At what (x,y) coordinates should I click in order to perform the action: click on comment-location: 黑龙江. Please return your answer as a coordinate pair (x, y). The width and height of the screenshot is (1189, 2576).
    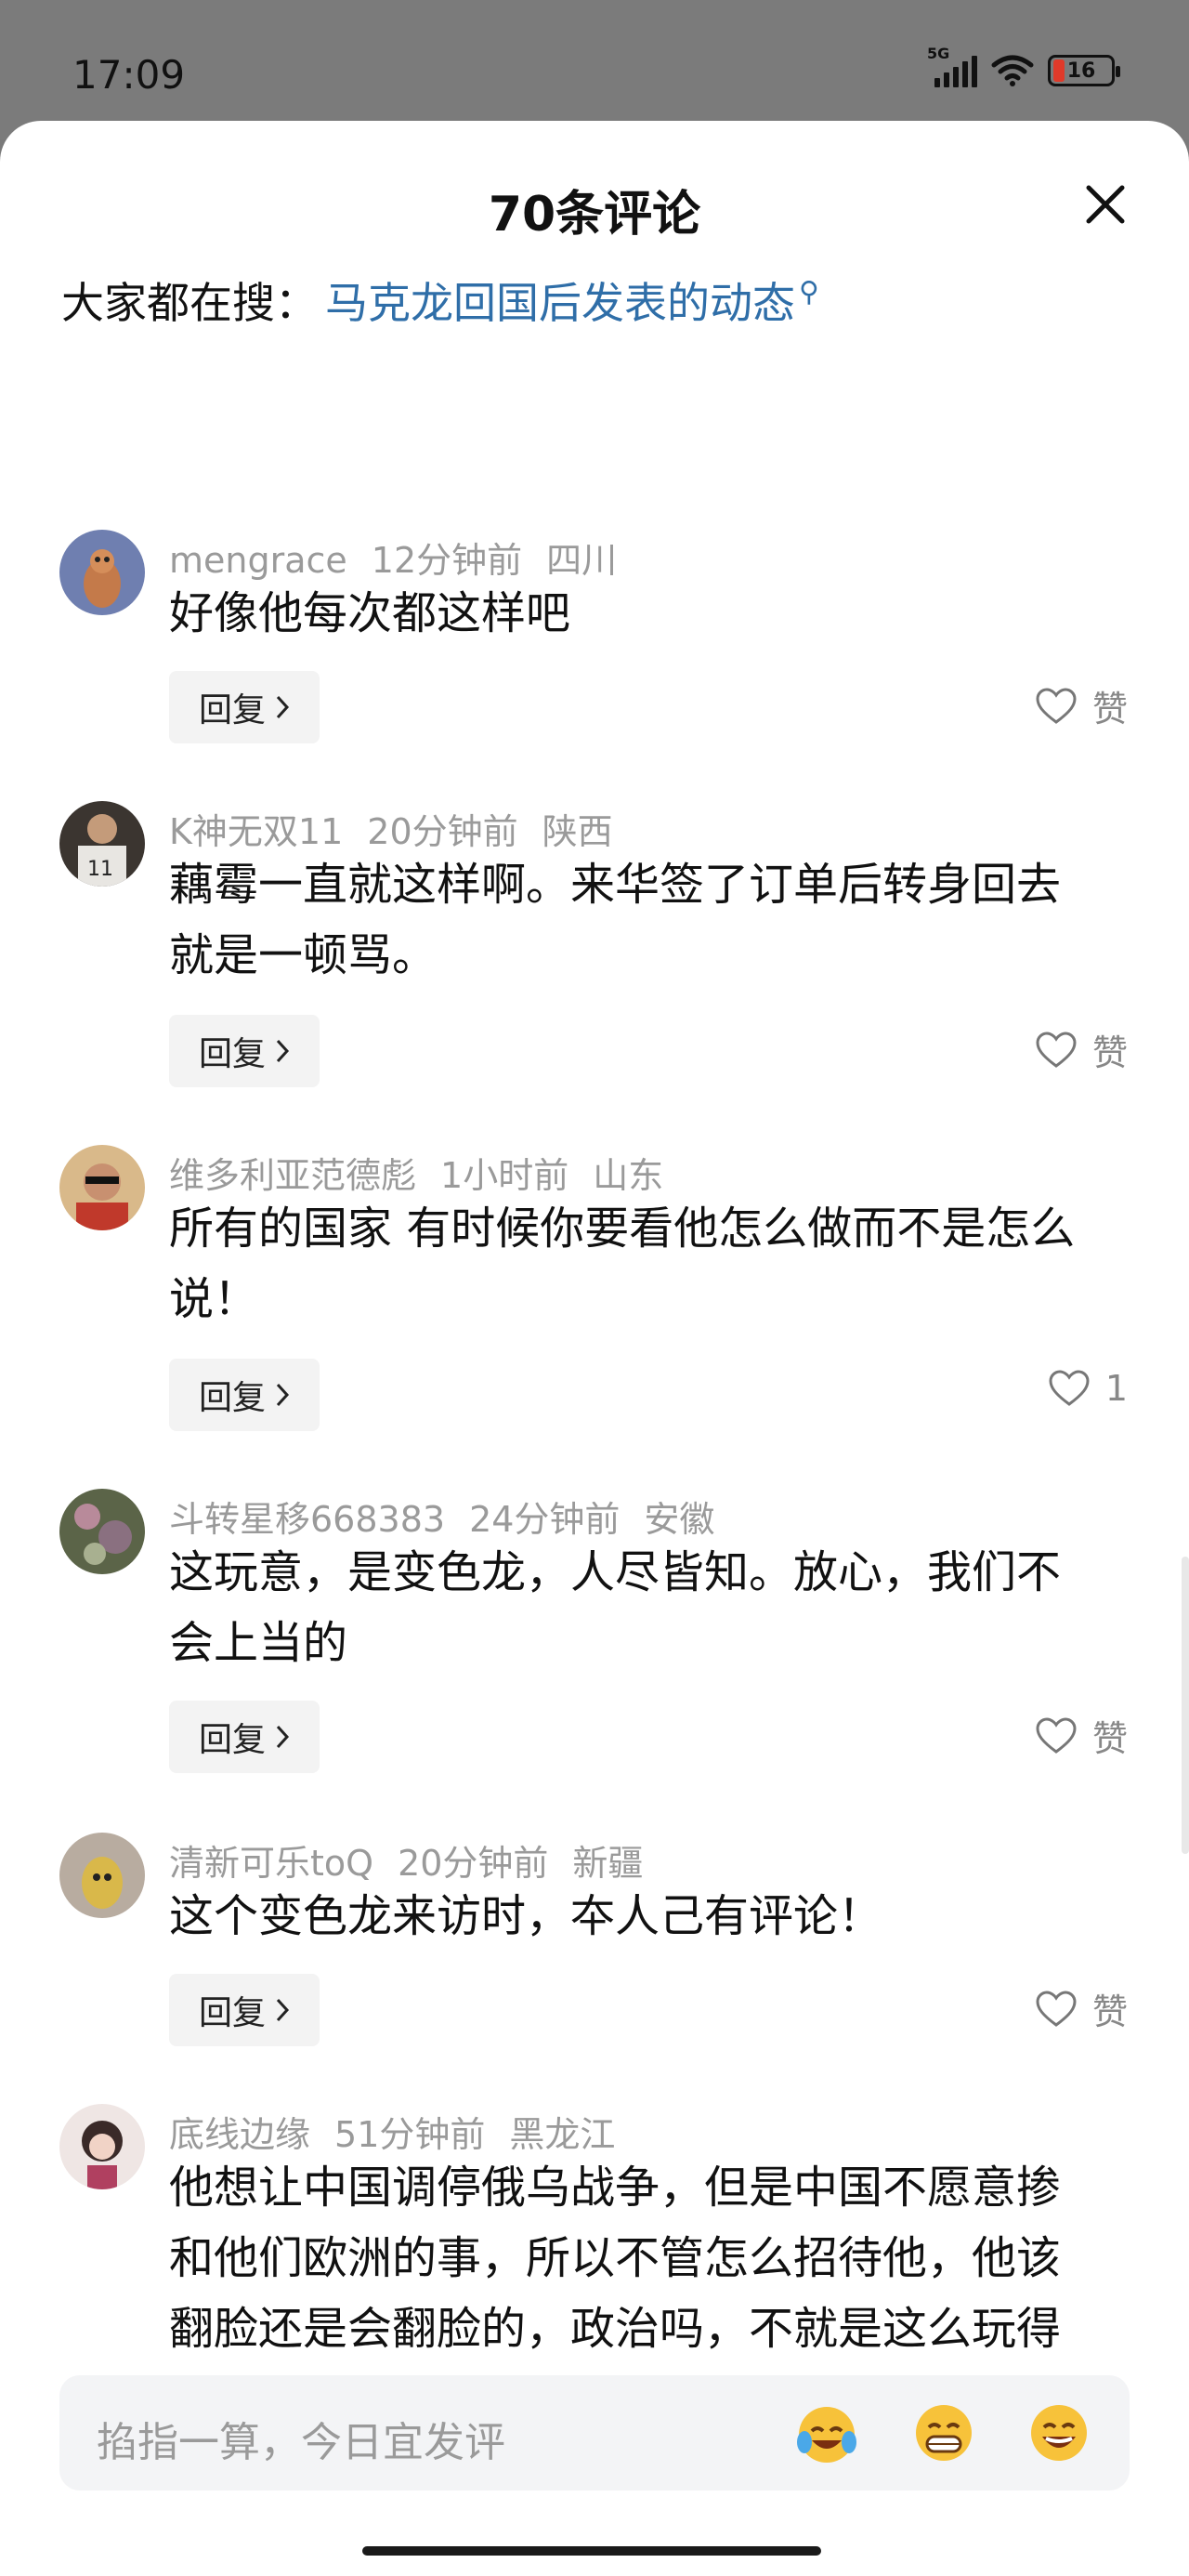
    Looking at the image, I should click on (562, 2134).